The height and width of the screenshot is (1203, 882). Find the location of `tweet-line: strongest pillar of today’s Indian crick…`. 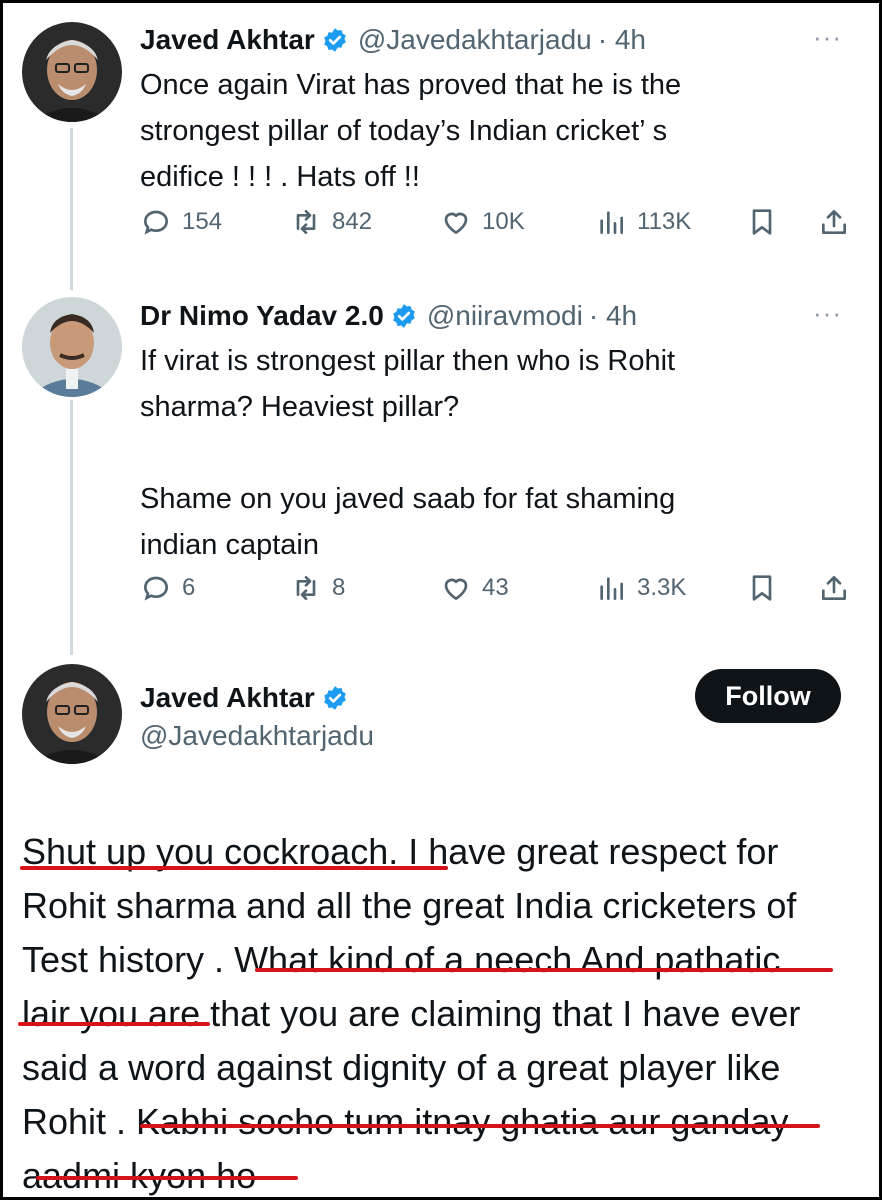

tweet-line: strongest pillar of today’s Indian crick… is located at coordinates (404, 131).